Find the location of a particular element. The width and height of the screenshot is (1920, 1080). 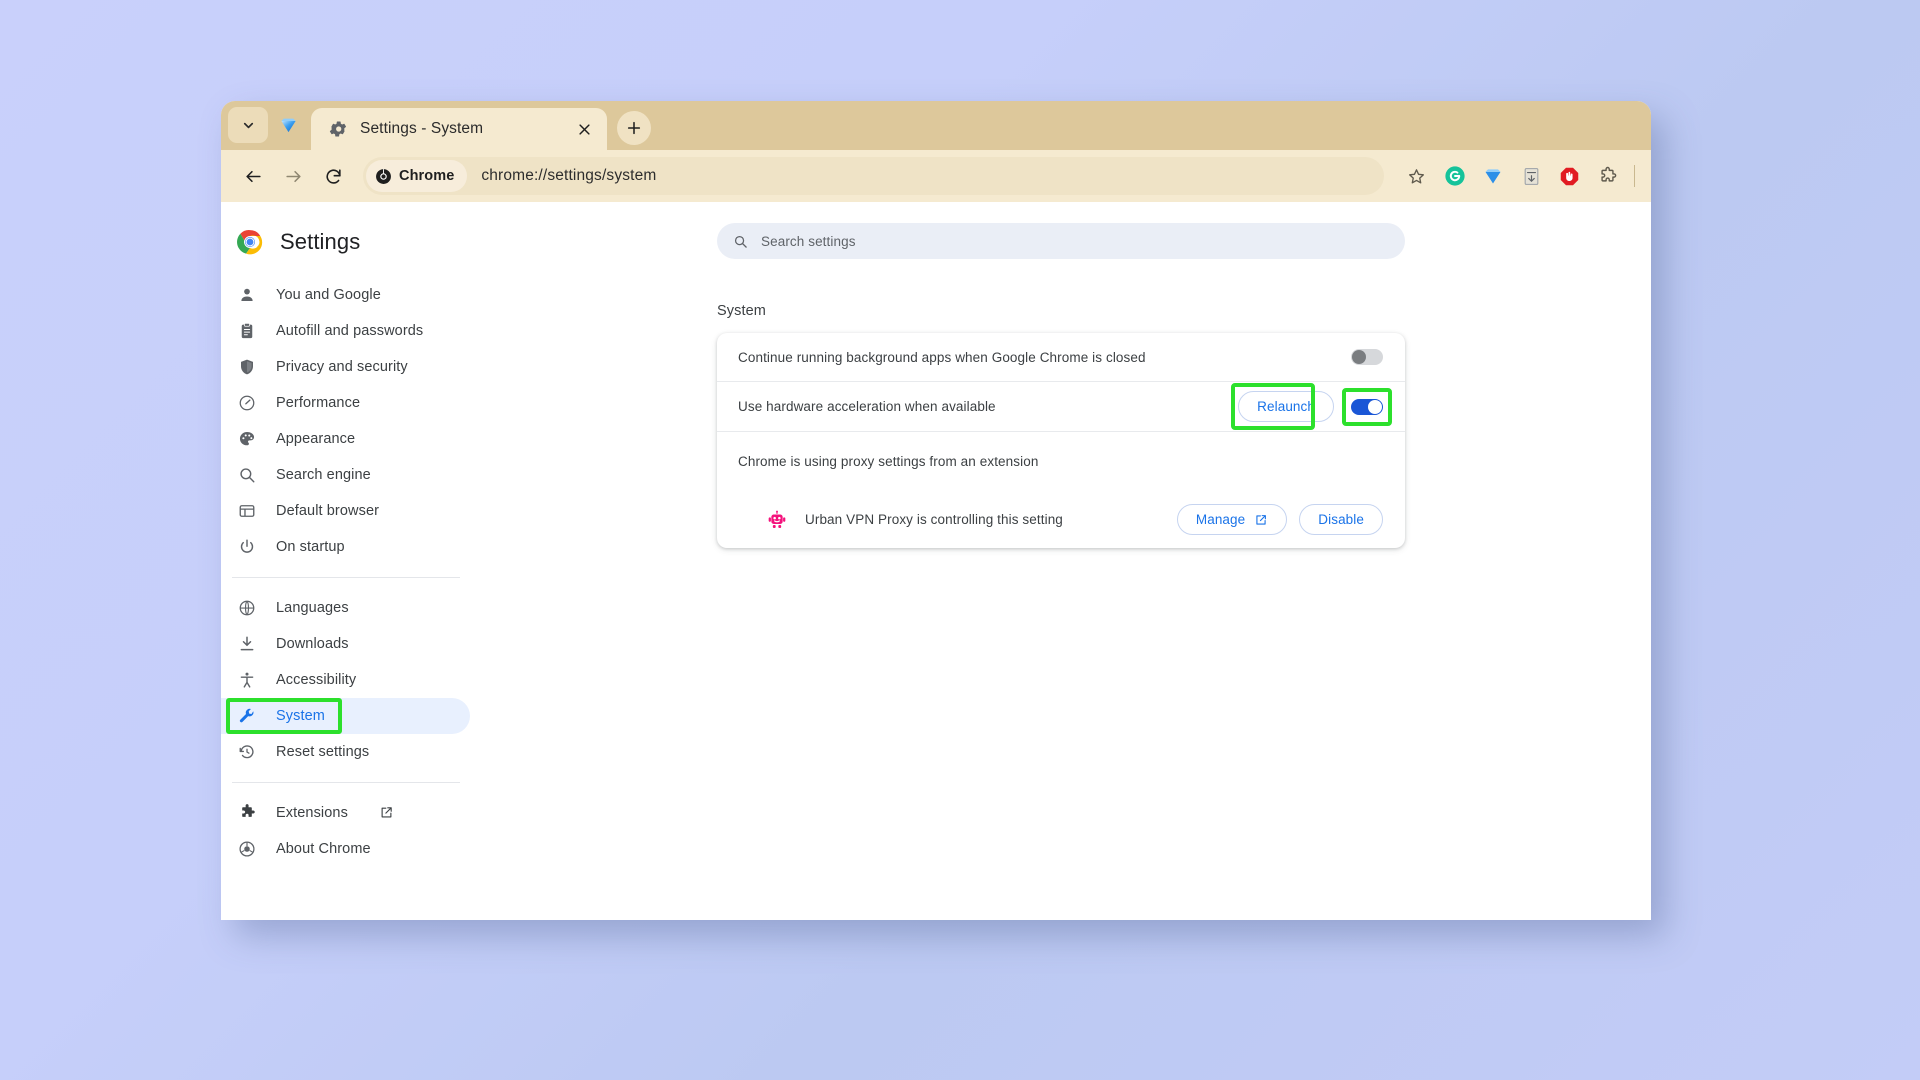

relaunch-button: Relaunch is located at coordinates (1286, 406).